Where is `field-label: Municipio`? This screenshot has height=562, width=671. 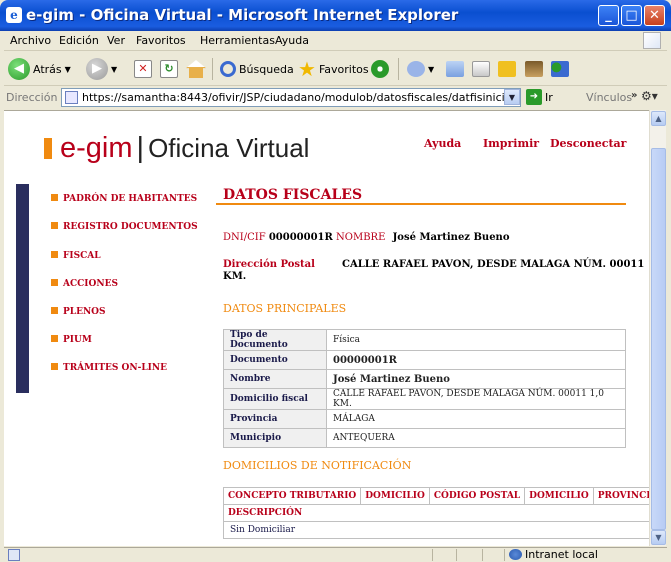
field-label: Municipio is located at coordinates (275, 438).